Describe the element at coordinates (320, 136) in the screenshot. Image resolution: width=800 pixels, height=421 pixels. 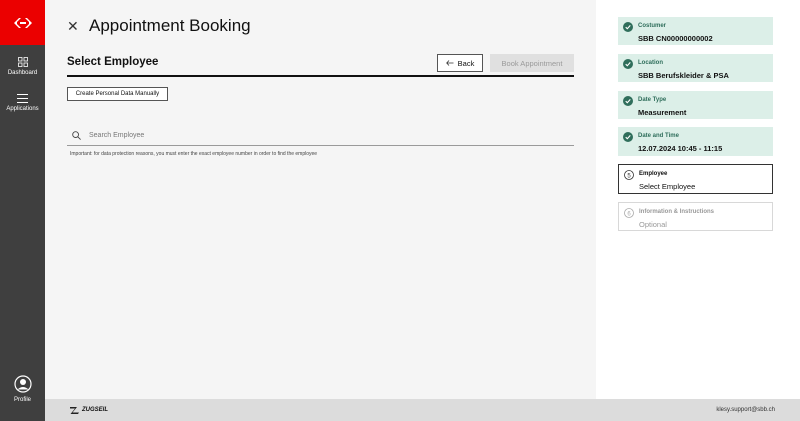
I see `search-employee-field: Search Employee` at that location.